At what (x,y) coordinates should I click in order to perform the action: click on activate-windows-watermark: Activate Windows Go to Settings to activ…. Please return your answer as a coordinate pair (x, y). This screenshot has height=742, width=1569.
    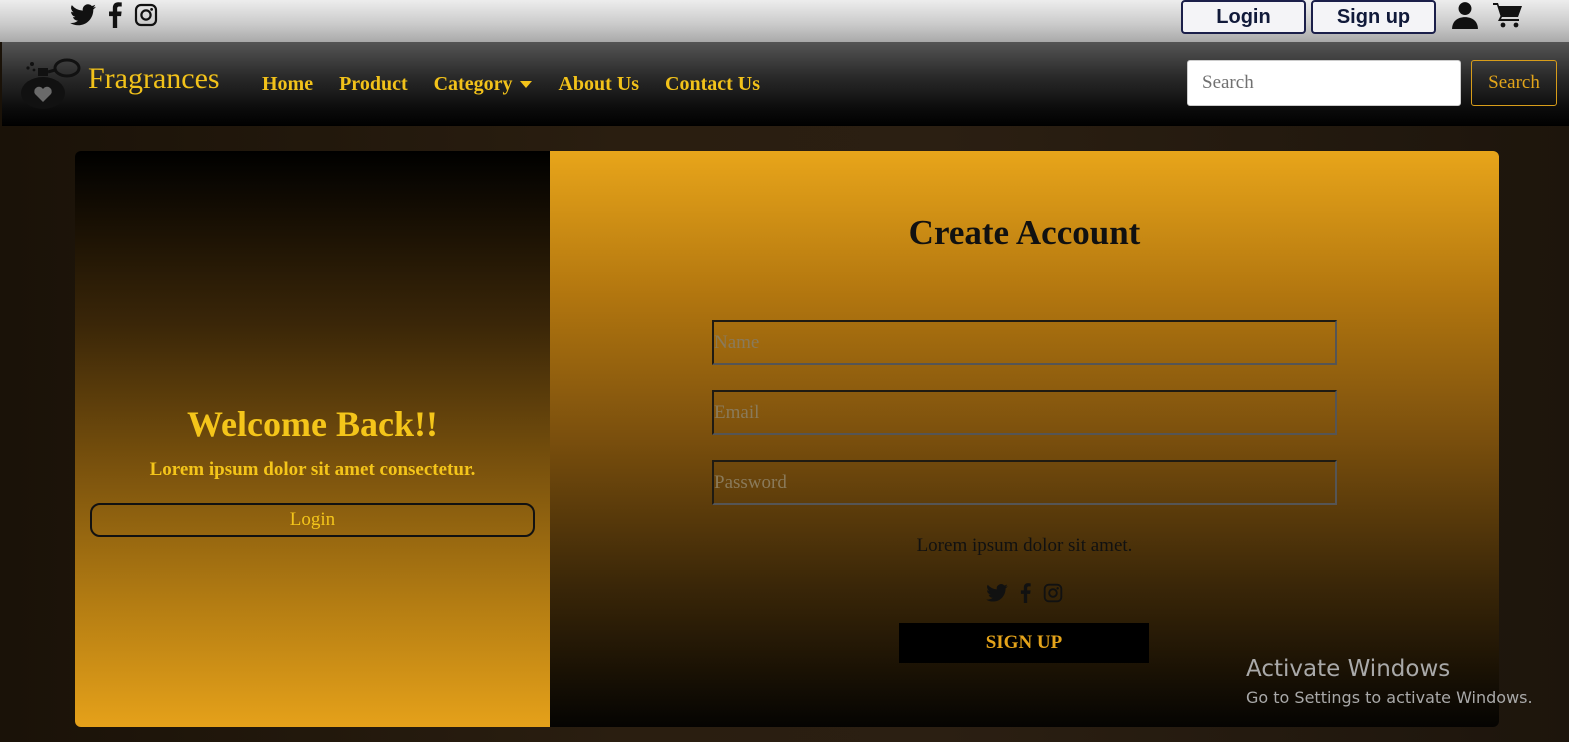
    Looking at the image, I should click on (1389, 681).